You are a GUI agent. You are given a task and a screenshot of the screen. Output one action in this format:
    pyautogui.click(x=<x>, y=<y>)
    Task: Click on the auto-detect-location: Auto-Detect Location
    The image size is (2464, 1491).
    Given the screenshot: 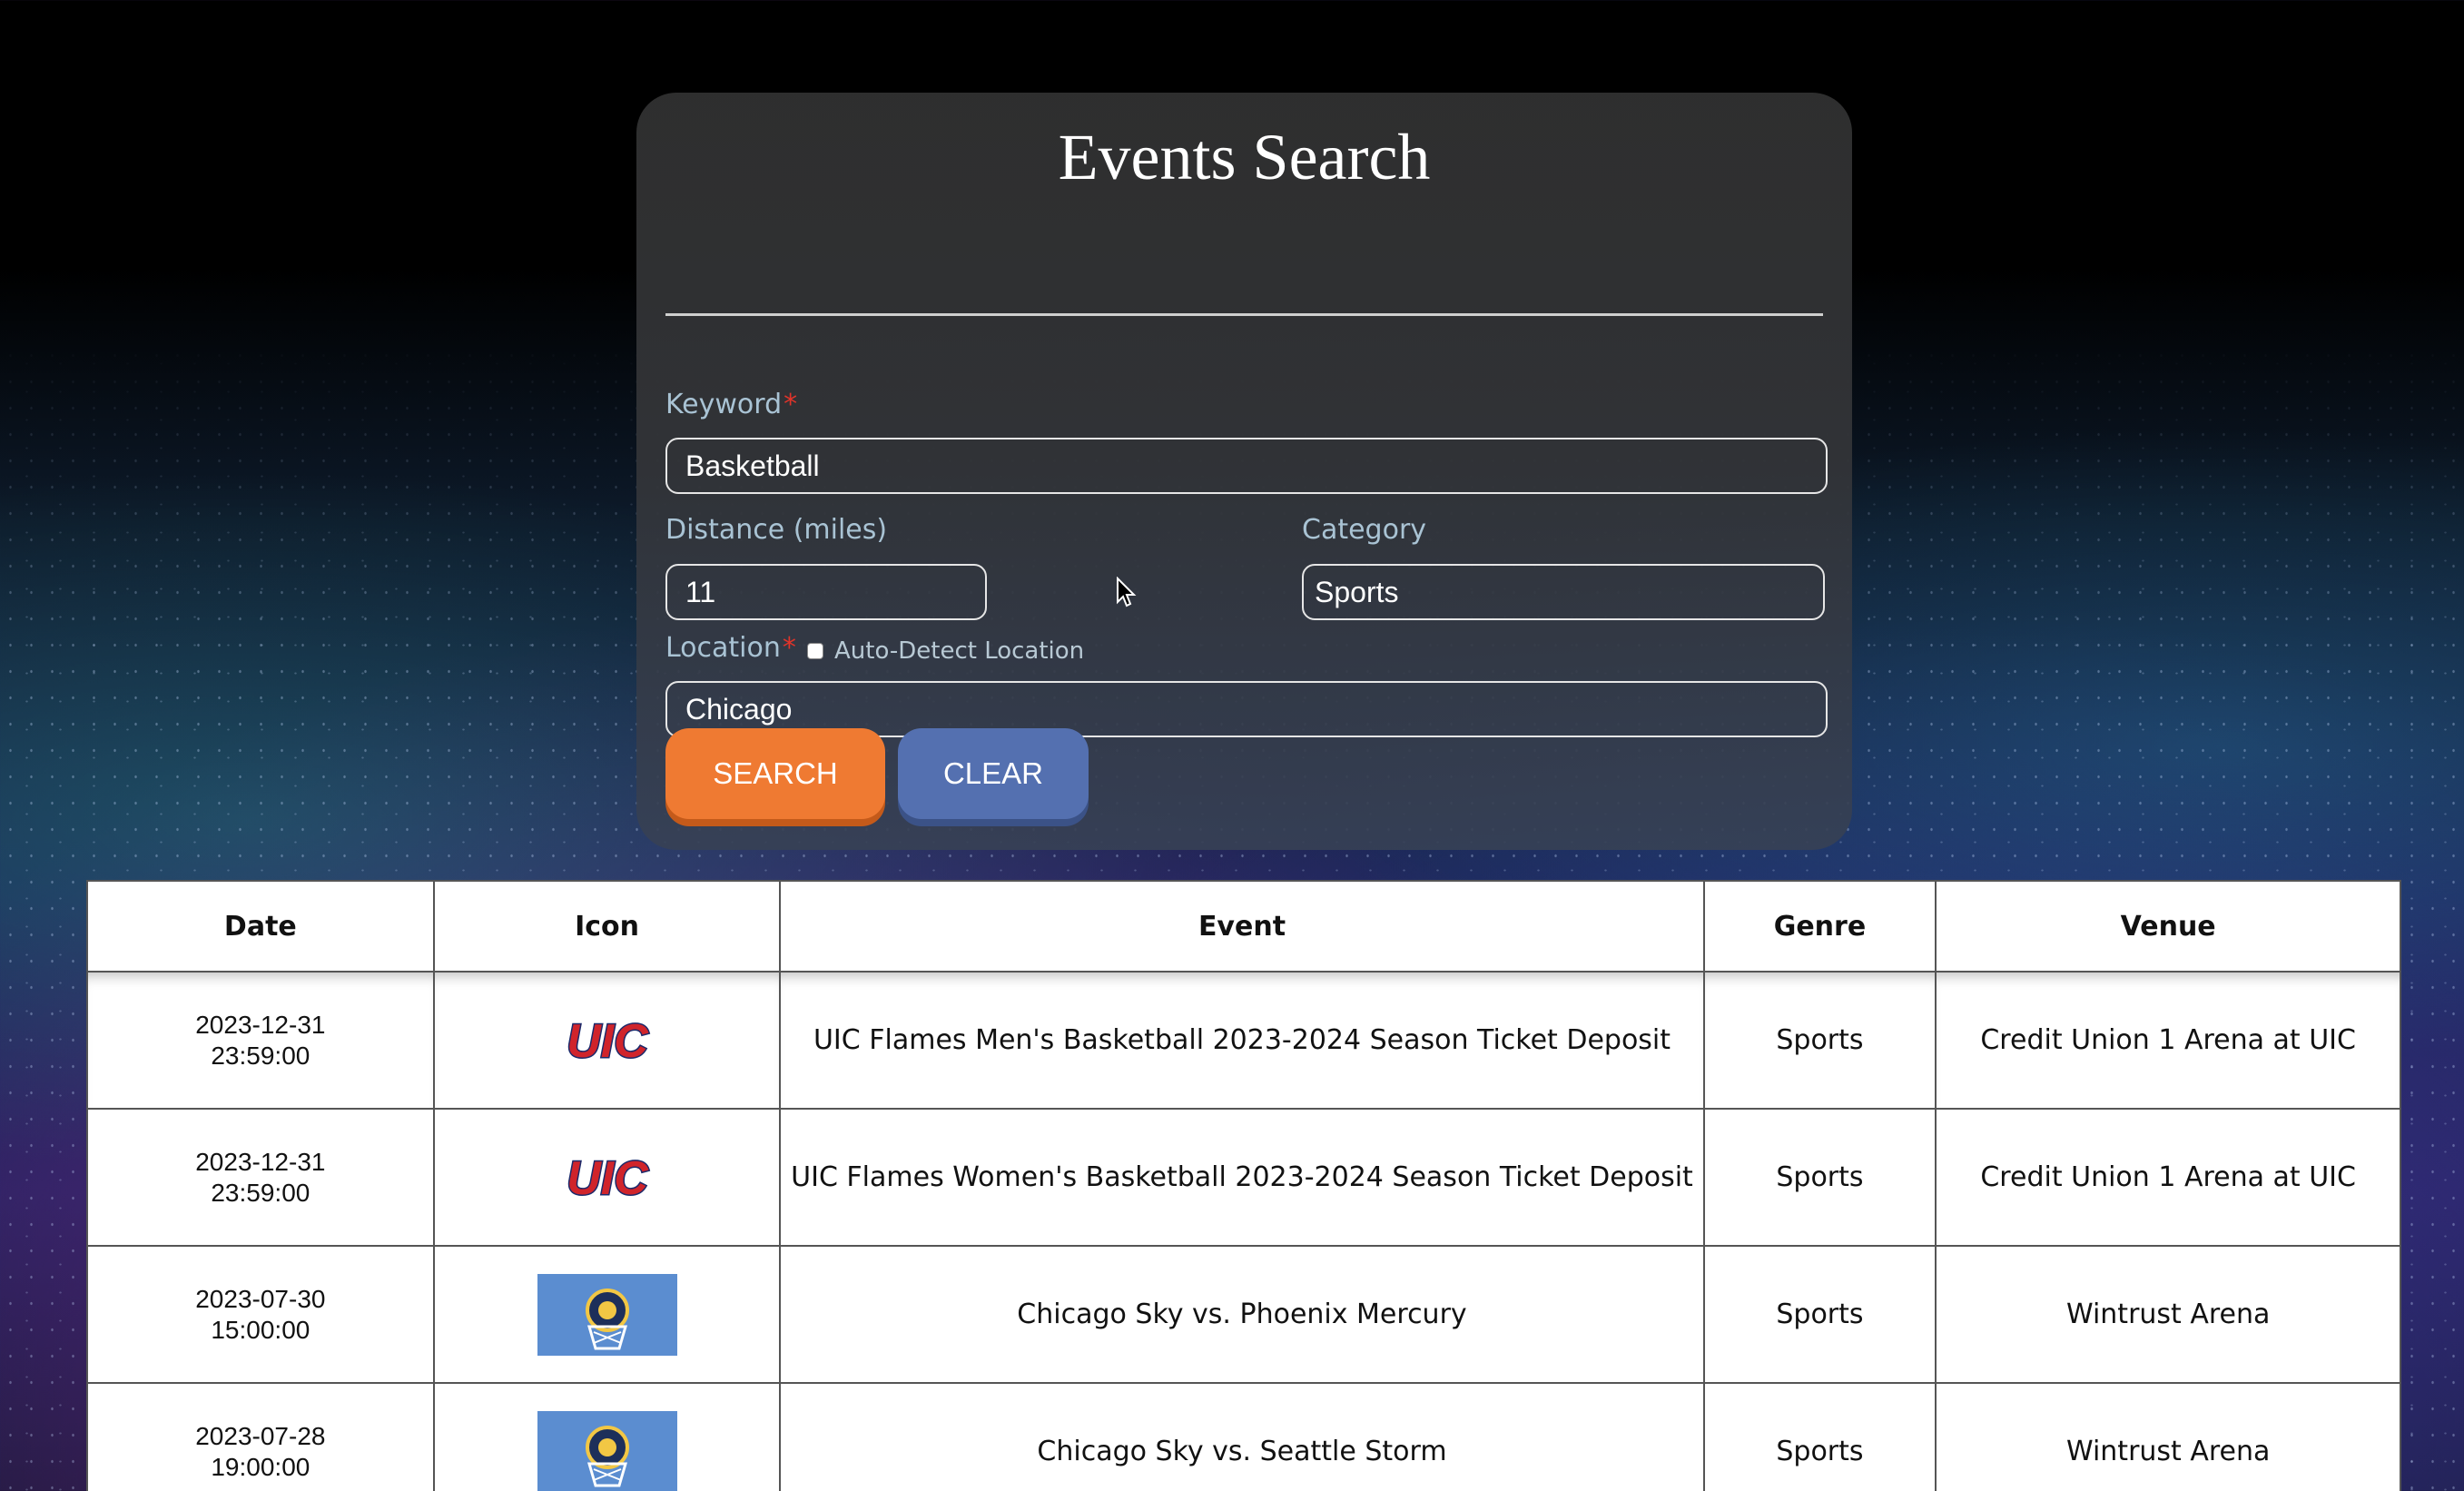 What is the action you would take?
    pyautogui.click(x=945, y=651)
    